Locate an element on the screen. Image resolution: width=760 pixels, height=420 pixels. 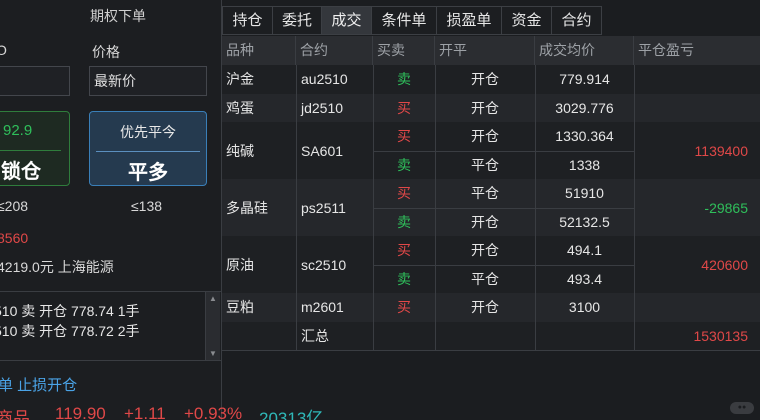
avg-price-cell: 493.4 is located at coordinates (584, 278).